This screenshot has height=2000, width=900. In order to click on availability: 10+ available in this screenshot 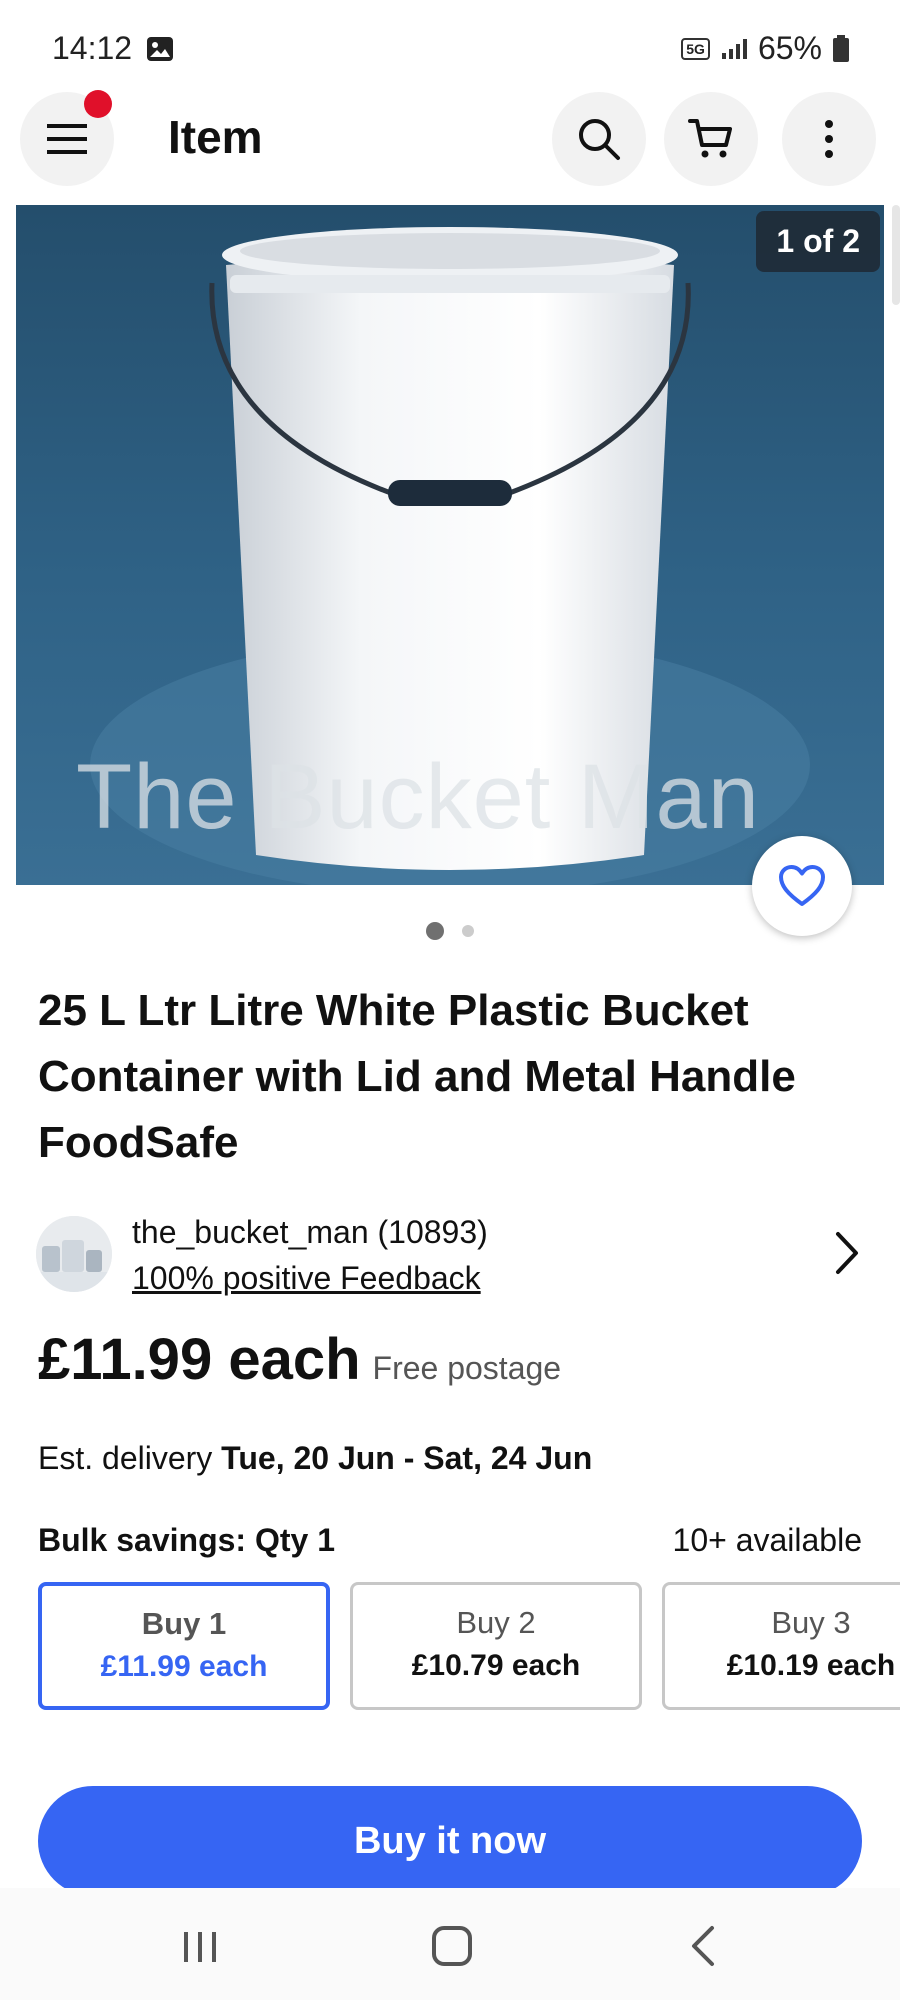, I will do `click(767, 1540)`.